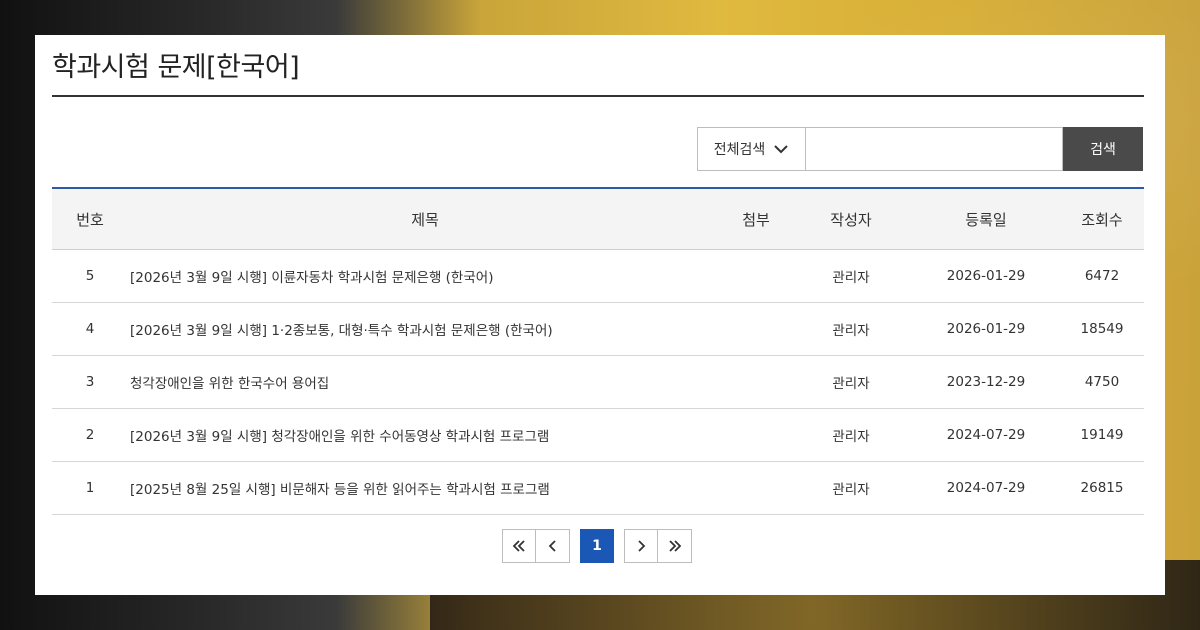  Describe the element at coordinates (1102, 329) in the screenshot. I see `row-views: 18549` at that location.